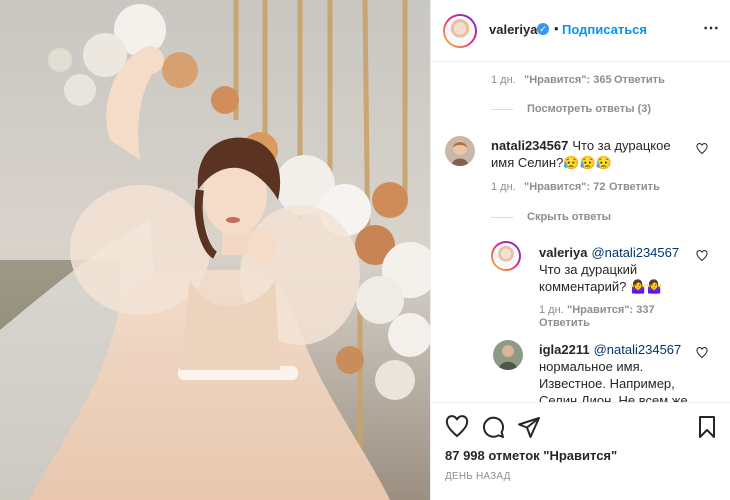 The height and width of the screenshot is (500, 730). I want to click on follow-button: Подписаться, so click(604, 29).